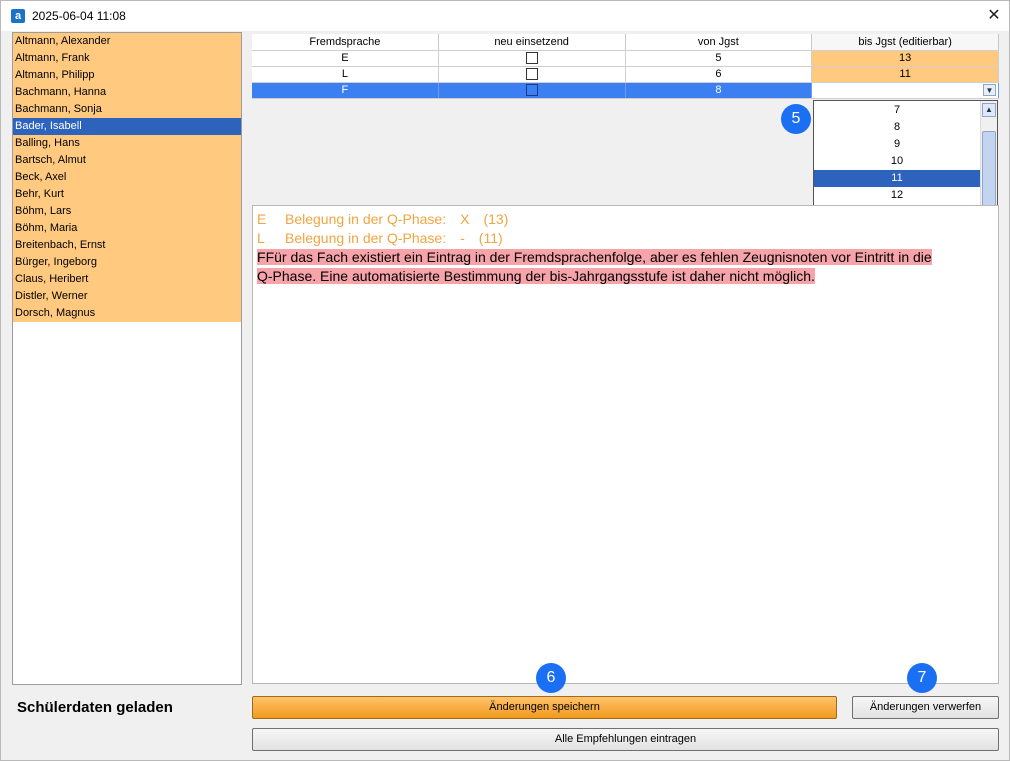  Describe the element at coordinates (905, 74) in the screenshot. I see `cell-bis-jgst: 11` at that location.